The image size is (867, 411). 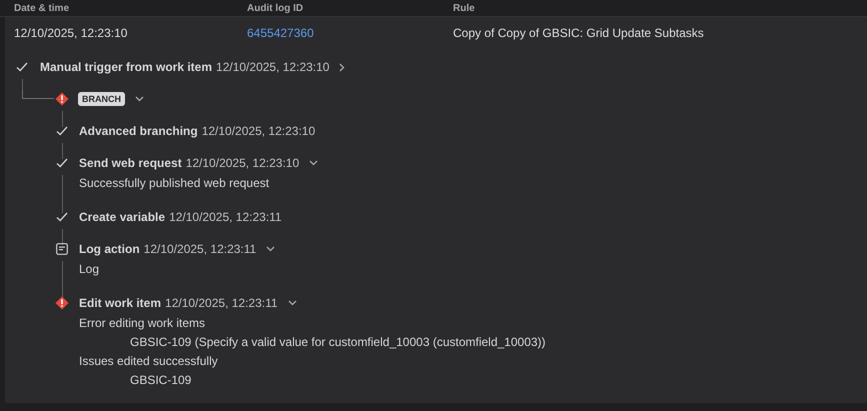 I want to click on detail-text: Issues edited successfully, so click(x=149, y=361).